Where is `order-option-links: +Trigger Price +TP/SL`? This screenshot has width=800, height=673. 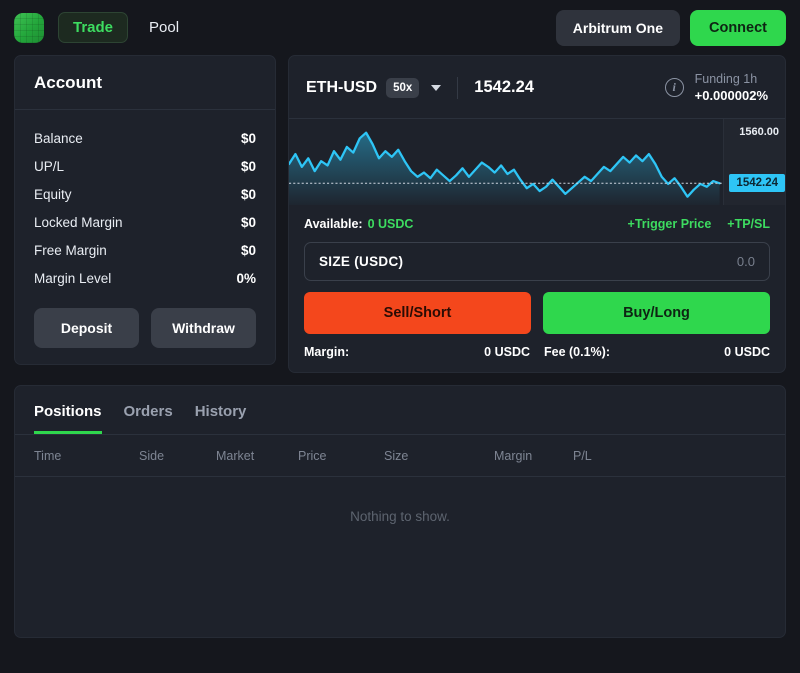
order-option-links: +Trigger Price +TP/SL is located at coordinates (699, 224).